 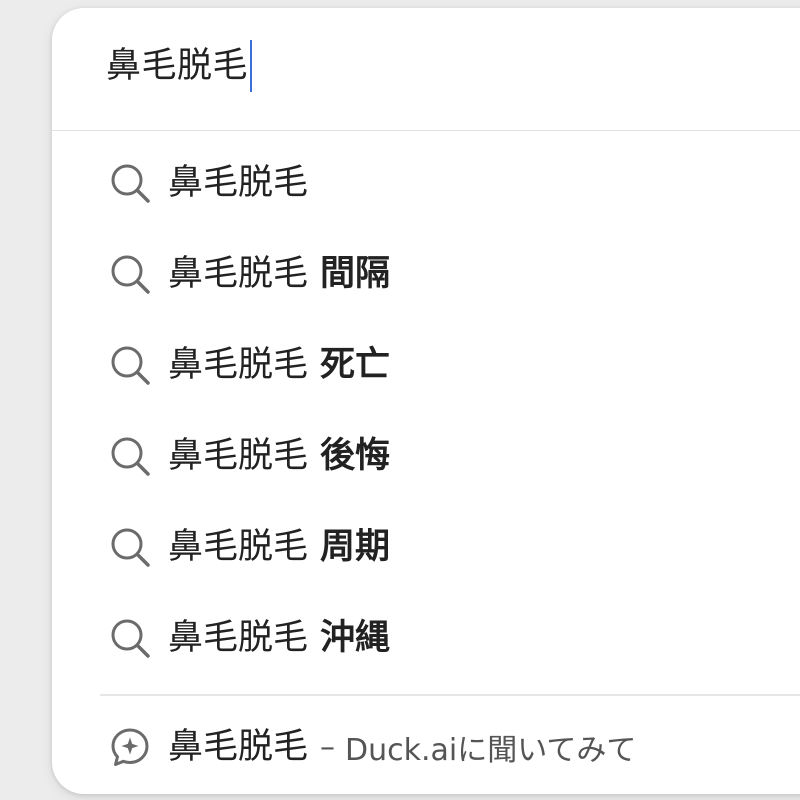 I want to click on duck-ai-chat-icon, so click(x=130, y=747).